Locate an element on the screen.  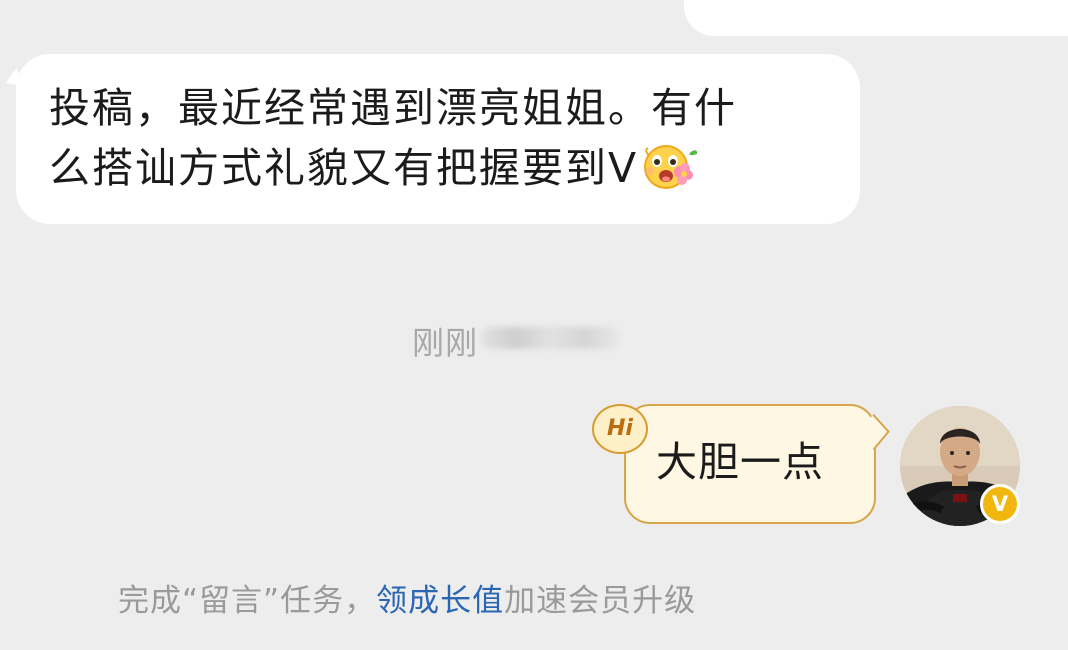
verified-mark: V is located at coordinates (1000, 503).